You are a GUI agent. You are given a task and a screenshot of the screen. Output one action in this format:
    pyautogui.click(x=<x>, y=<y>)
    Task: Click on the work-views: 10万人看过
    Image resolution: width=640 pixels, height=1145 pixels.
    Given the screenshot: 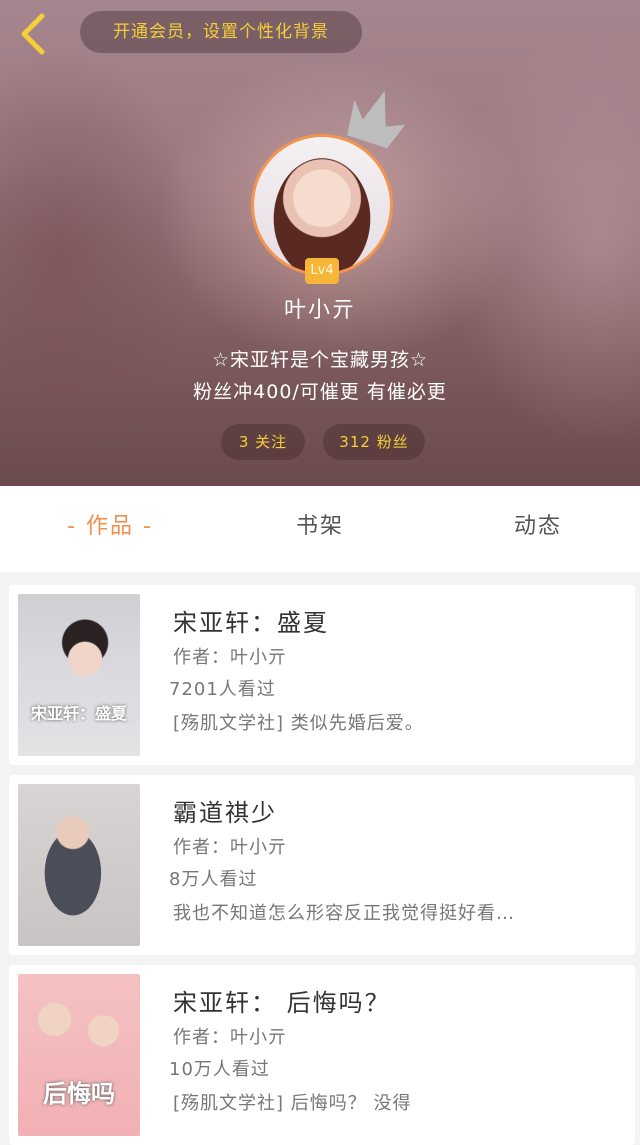 What is the action you would take?
    pyautogui.click(x=219, y=1069)
    